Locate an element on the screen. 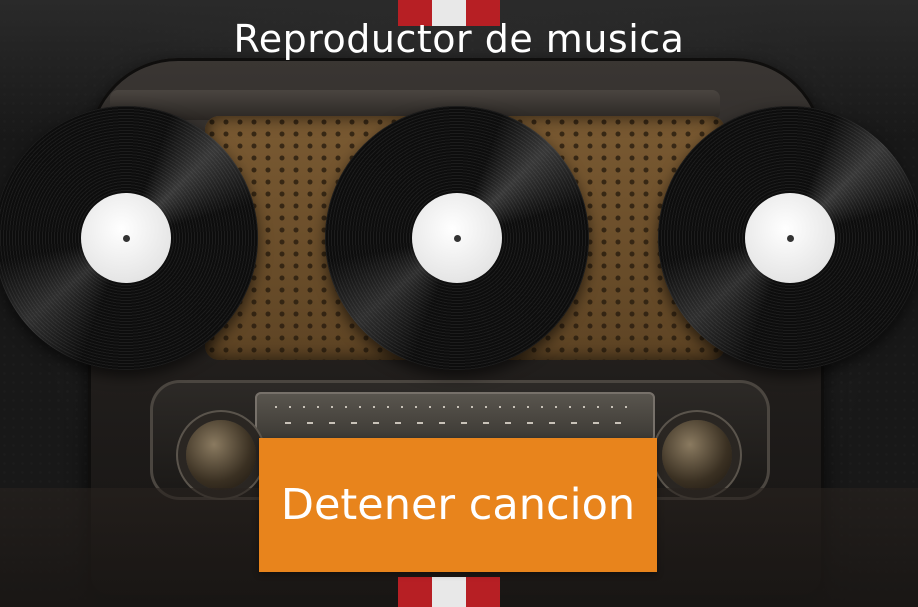  page-title: Reproductor de musica is located at coordinates (459, 39).